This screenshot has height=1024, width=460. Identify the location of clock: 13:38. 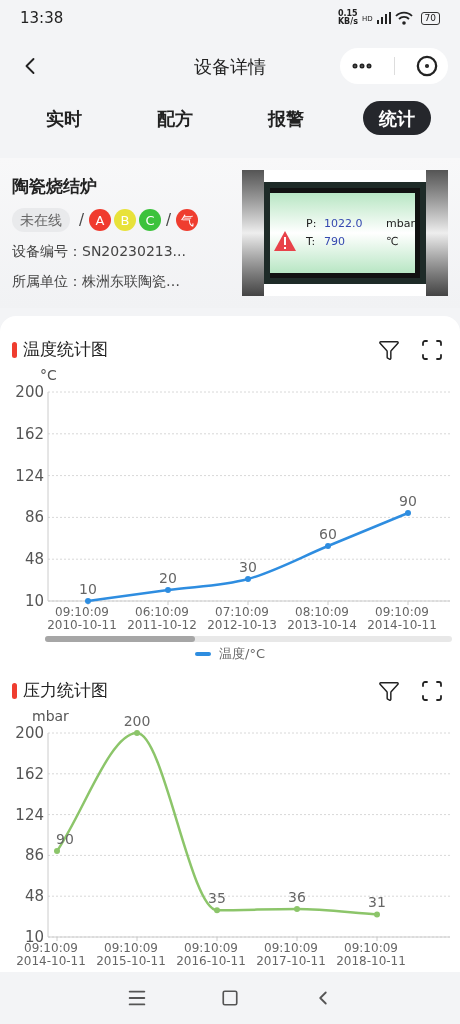
(42, 18).